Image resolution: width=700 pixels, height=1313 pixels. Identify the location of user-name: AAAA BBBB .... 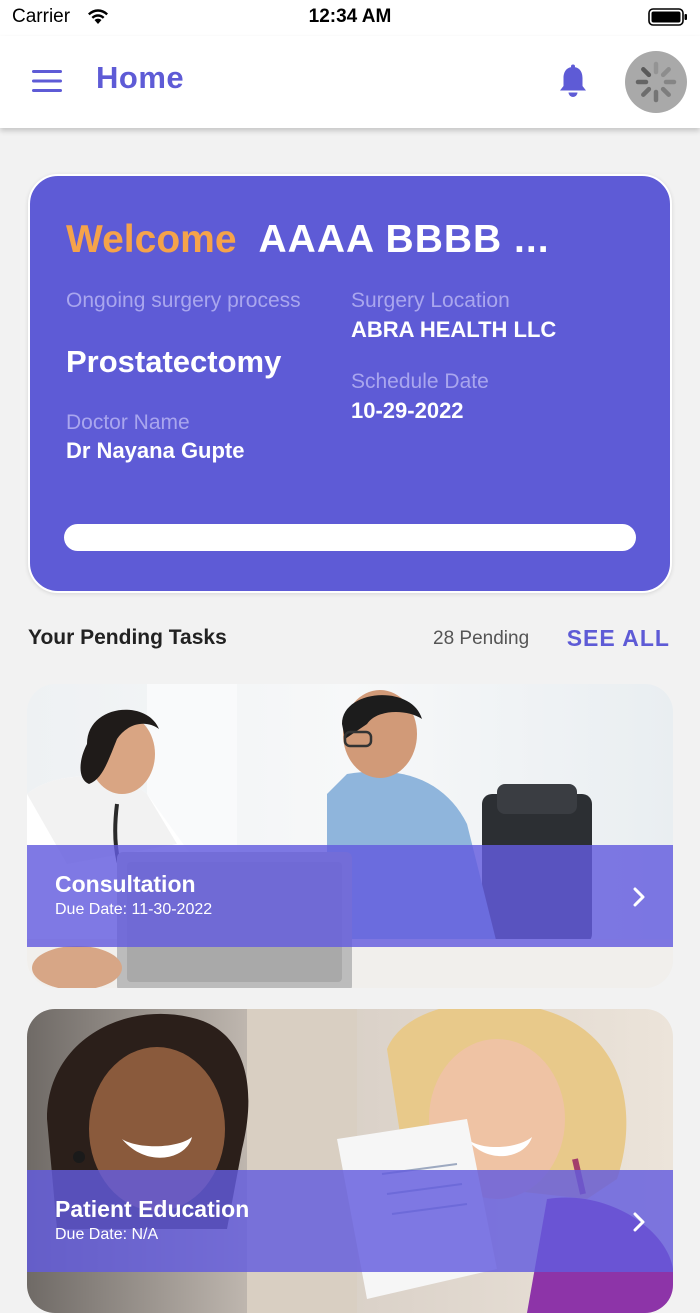
(404, 239).